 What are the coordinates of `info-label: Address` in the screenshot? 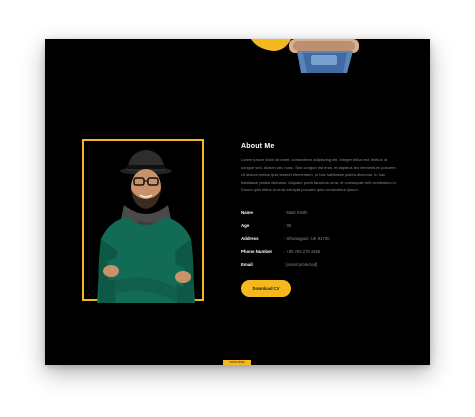 It's located at (250, 238).